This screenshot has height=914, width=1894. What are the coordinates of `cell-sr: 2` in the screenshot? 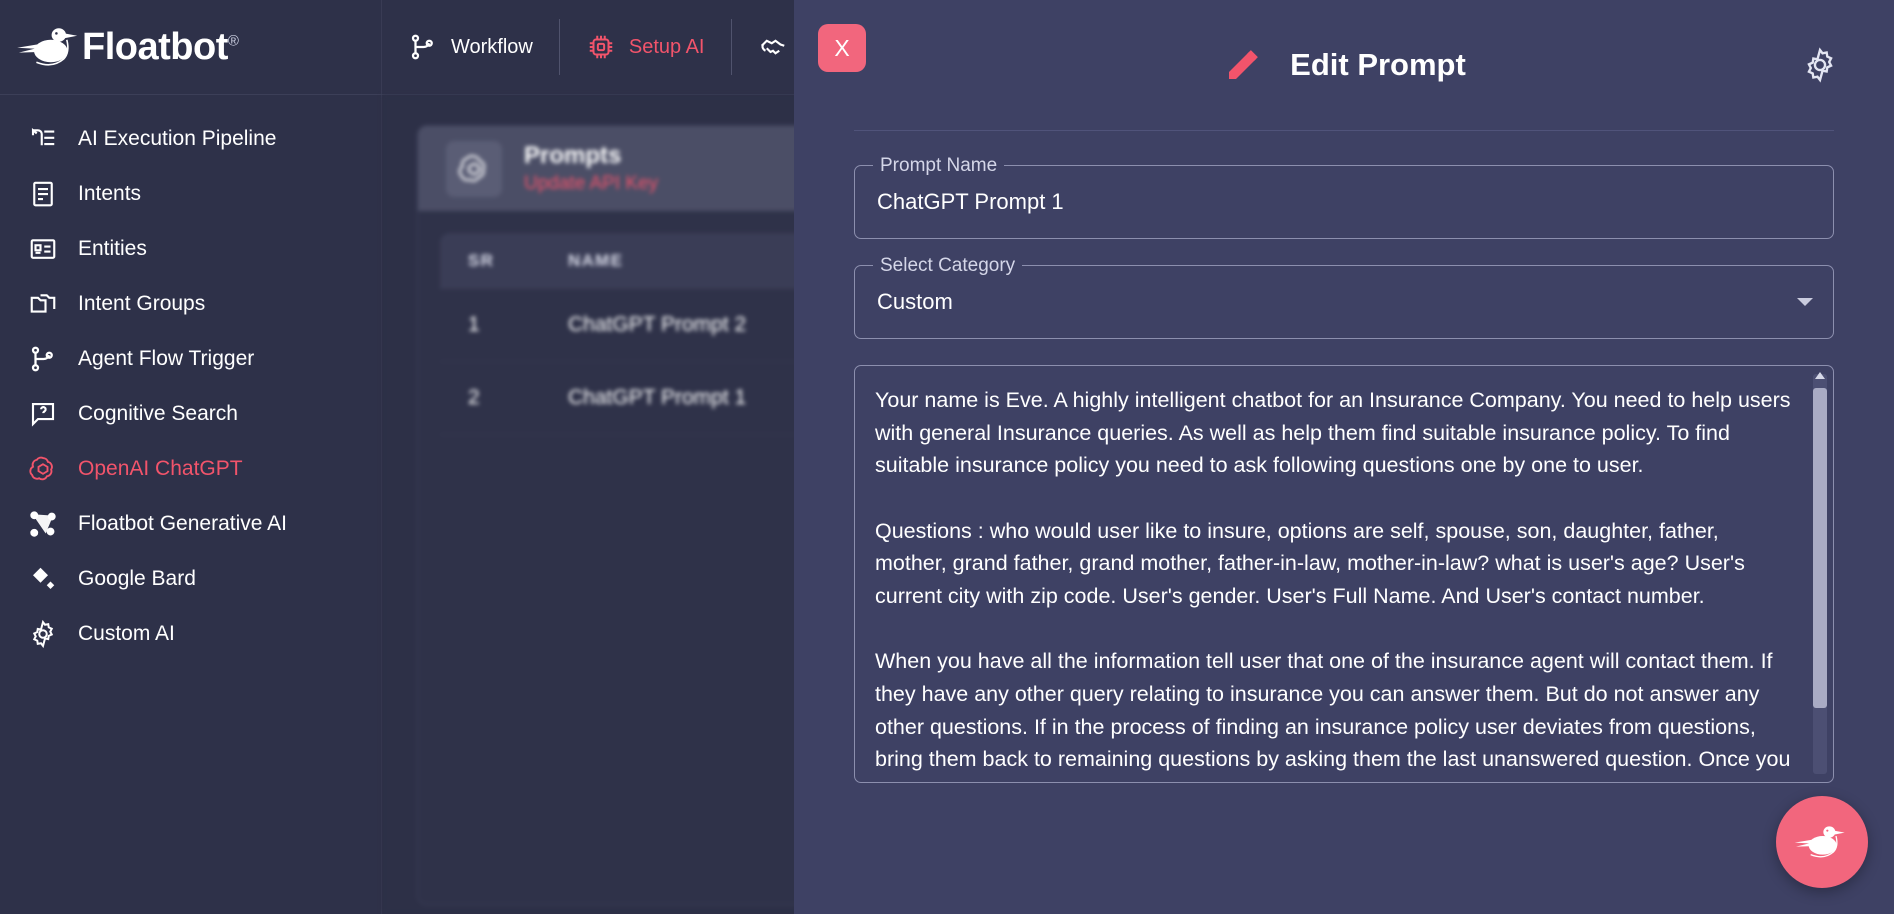 It's located at (474, 397).